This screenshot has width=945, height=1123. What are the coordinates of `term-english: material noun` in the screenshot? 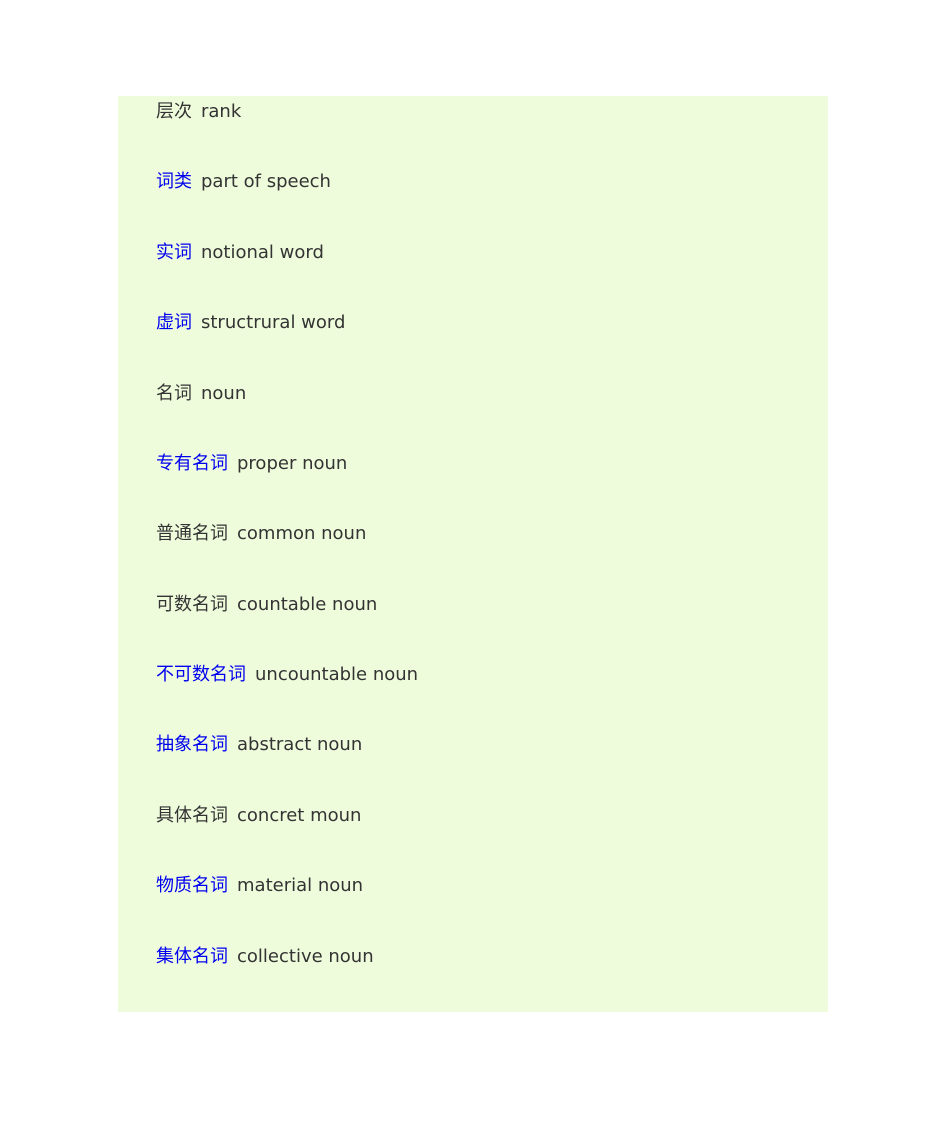 It's located at (300, 885).